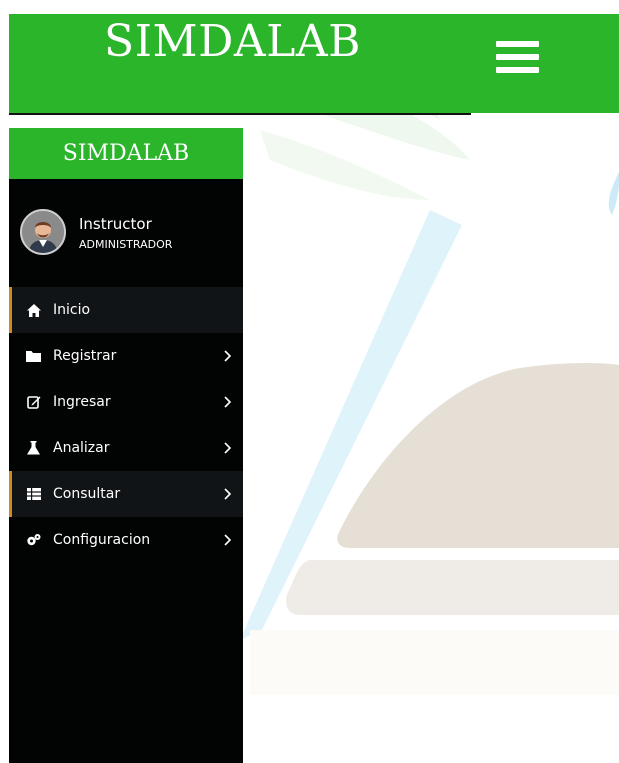 The width and height of the screenshot is (619, 763). Describe the element at coordinates (126, 402) in the screenshot. I see `sidebar-item-ingresar: Ingresar` at that location.